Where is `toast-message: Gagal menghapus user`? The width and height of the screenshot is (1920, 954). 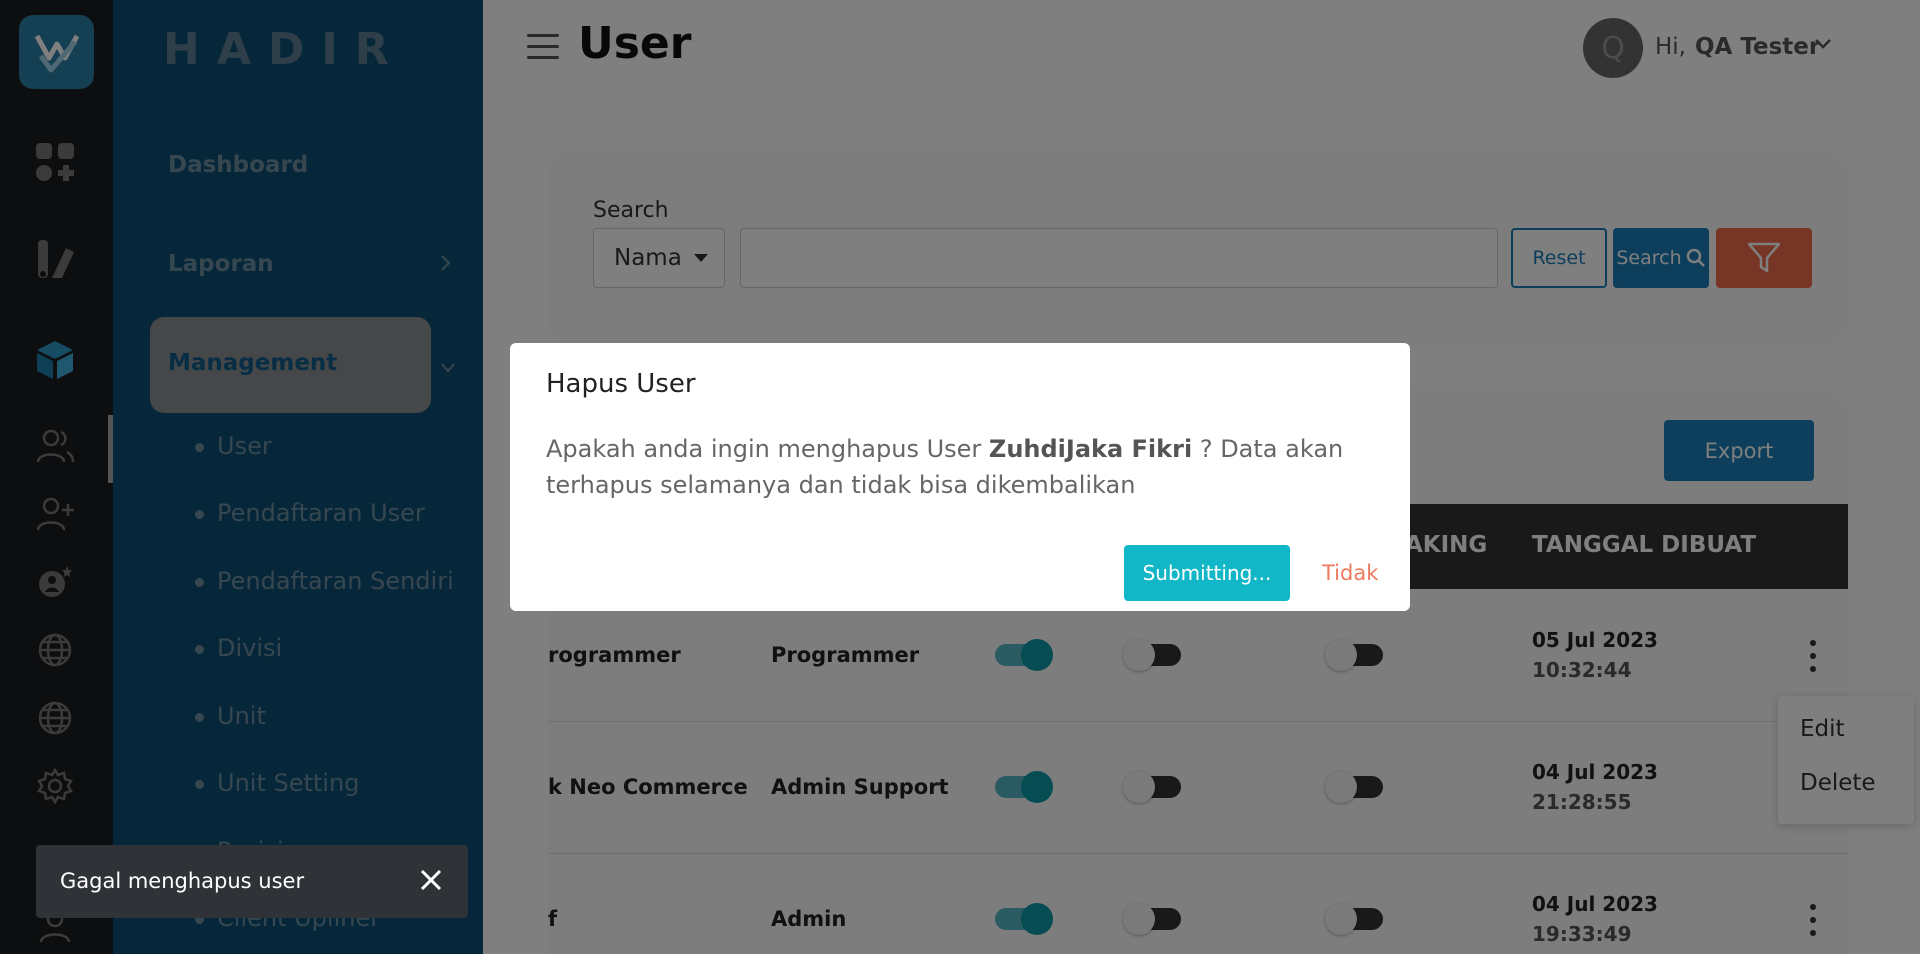
toast-message: Gagal menghapus user is located at coordinates (182, 881).